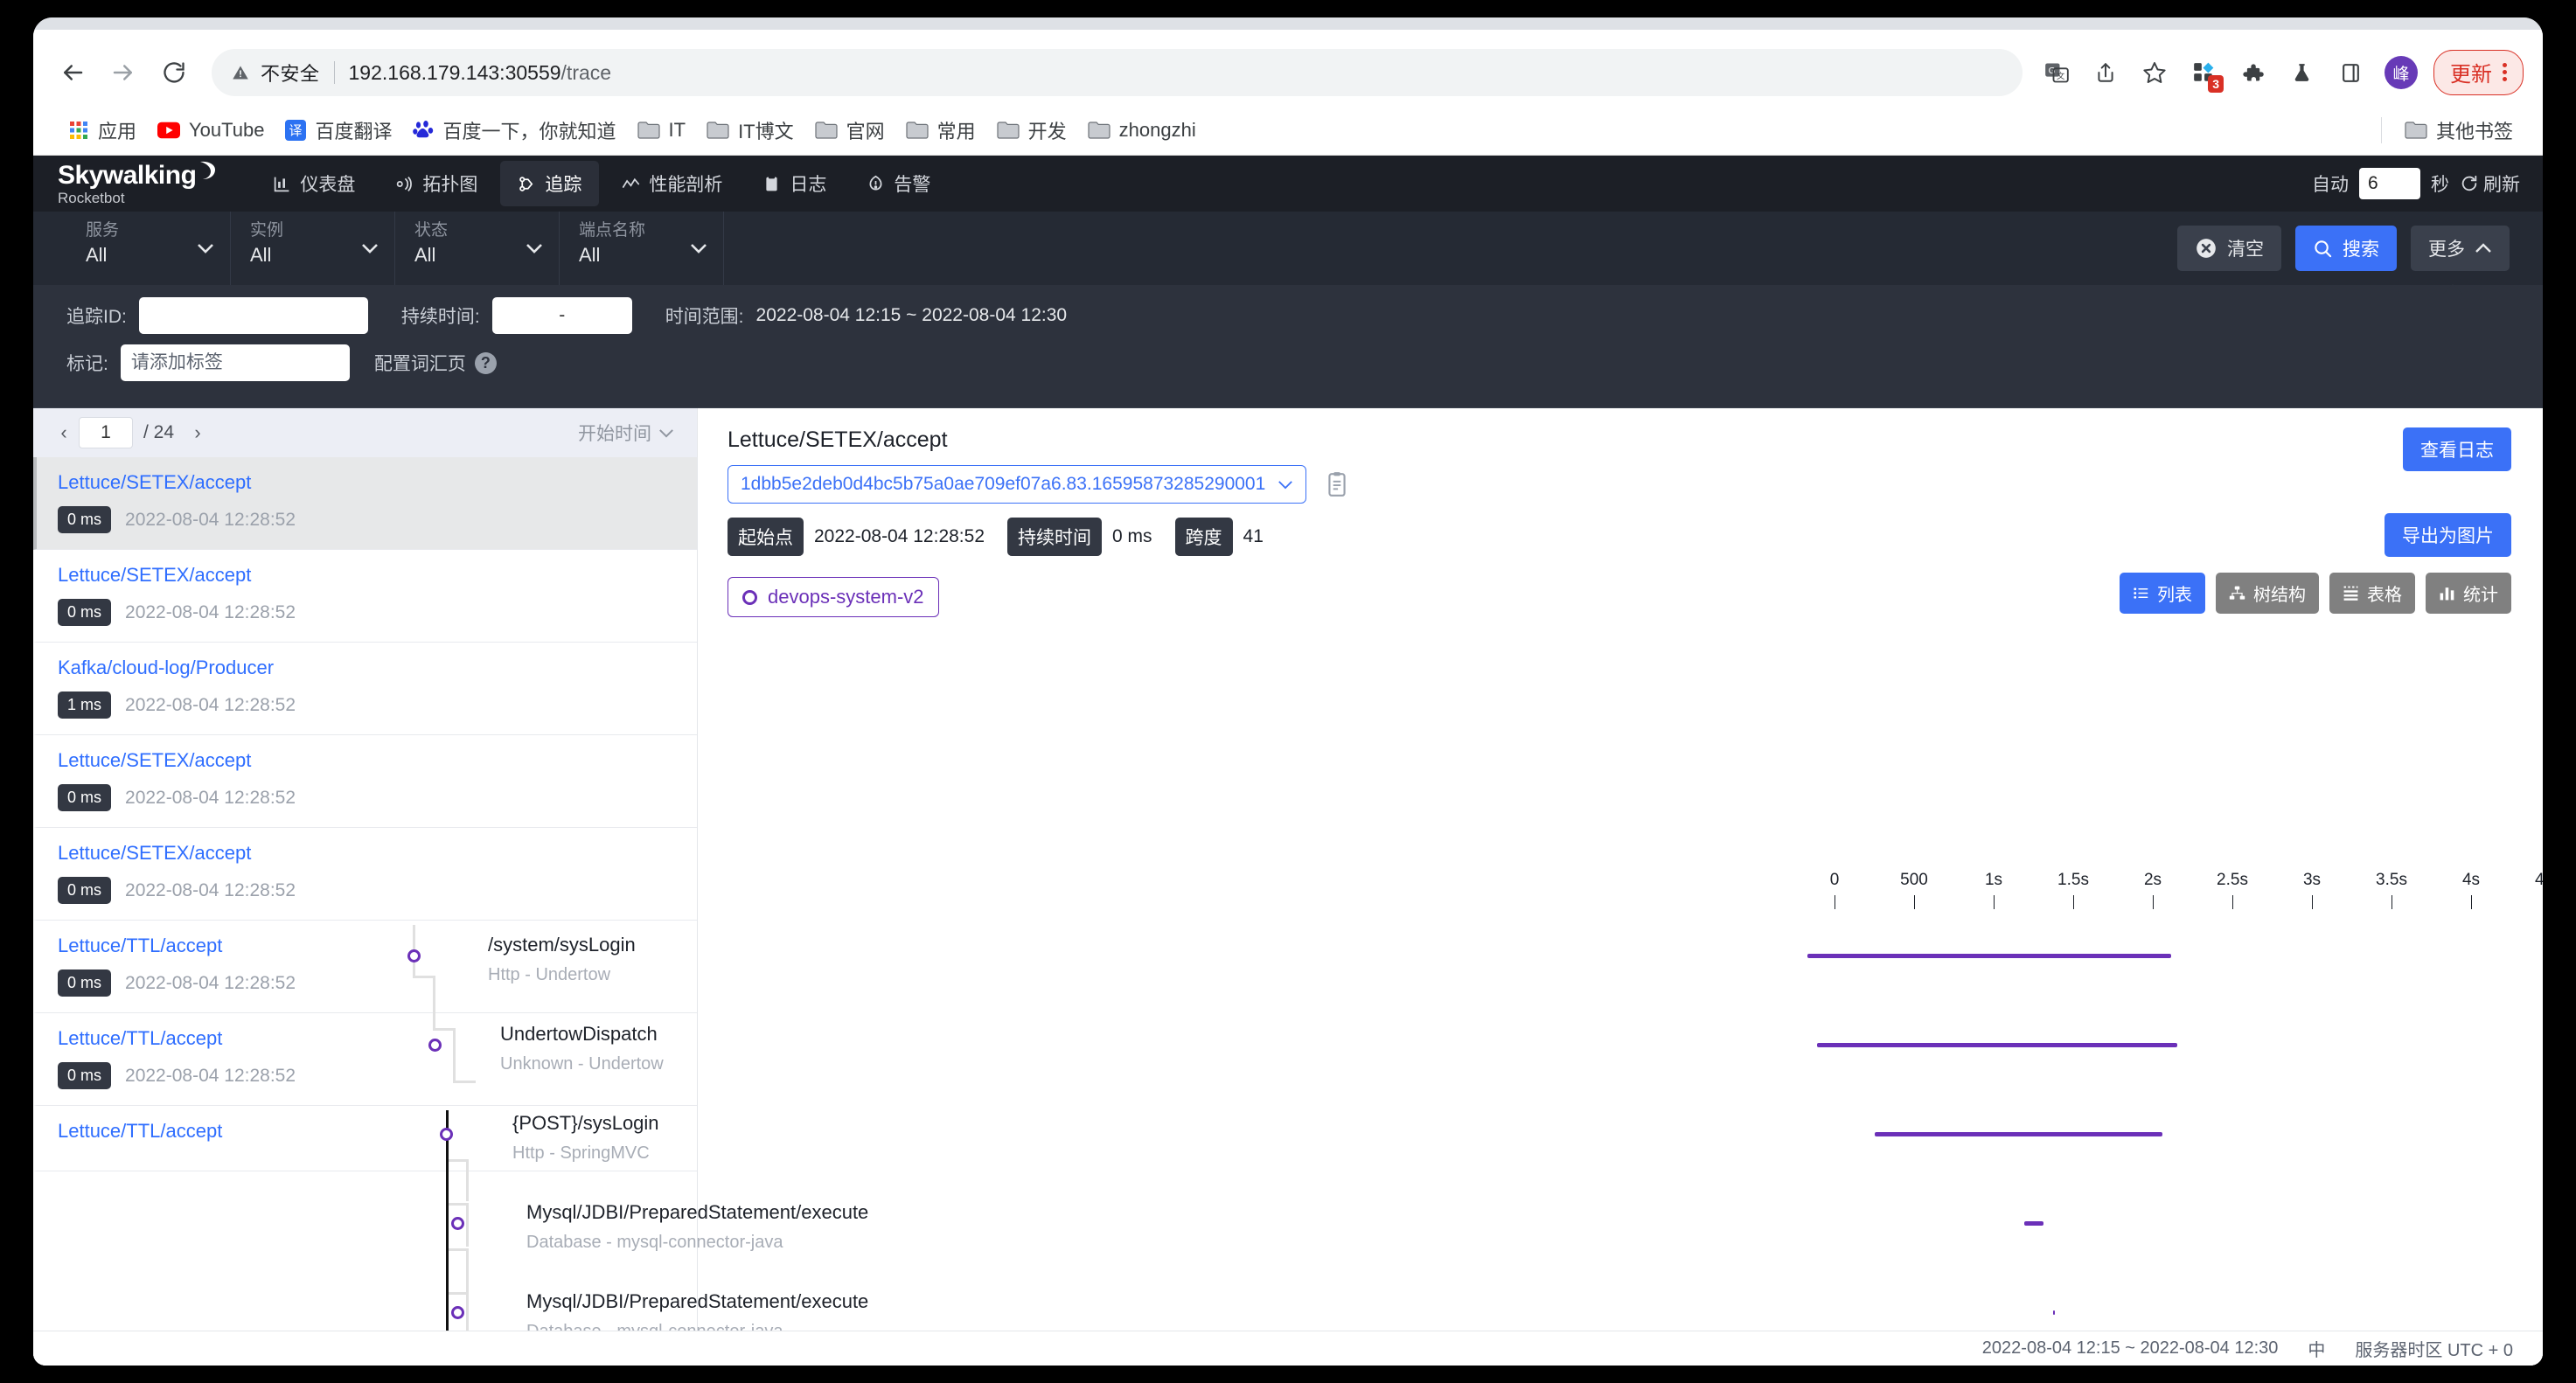 The width and height of the screenshot is (2576, 1383). Describe the element at coordinates (2301, 72) in the screenshot. I see `flask-icon` at that location.